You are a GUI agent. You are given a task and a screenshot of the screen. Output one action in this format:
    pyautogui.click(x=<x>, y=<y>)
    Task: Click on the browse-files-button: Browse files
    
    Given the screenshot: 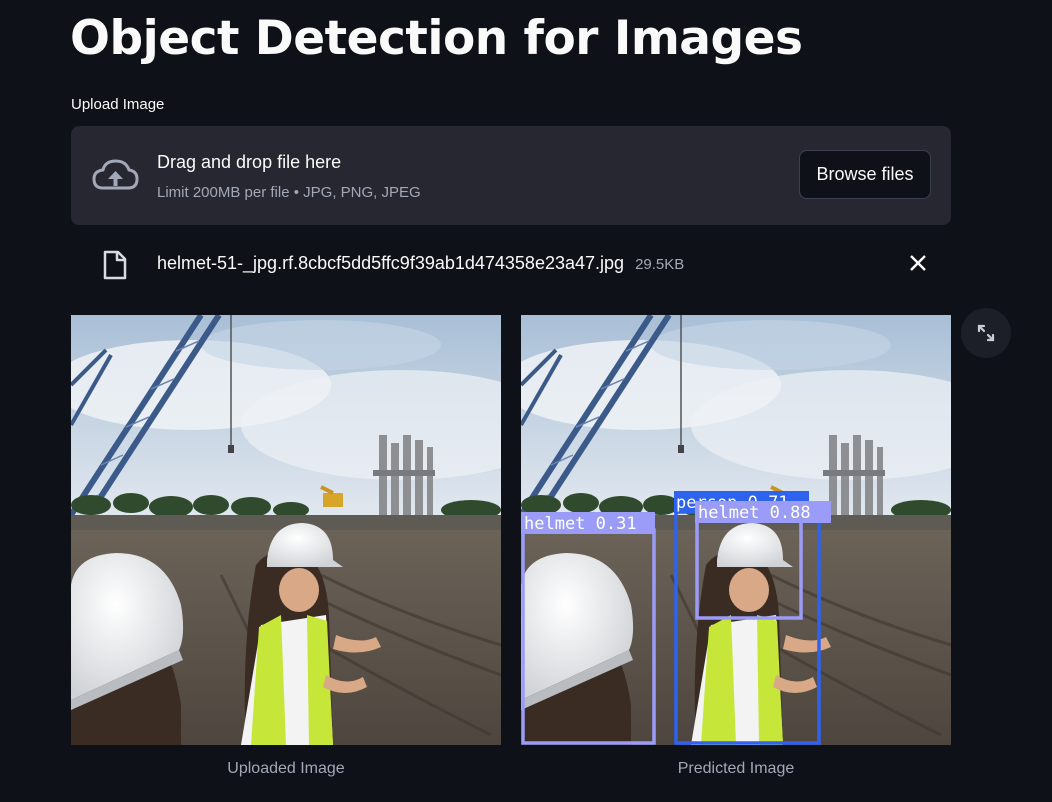 What is the action you would take?
    pyautogui.click(x=865, y=174)
    